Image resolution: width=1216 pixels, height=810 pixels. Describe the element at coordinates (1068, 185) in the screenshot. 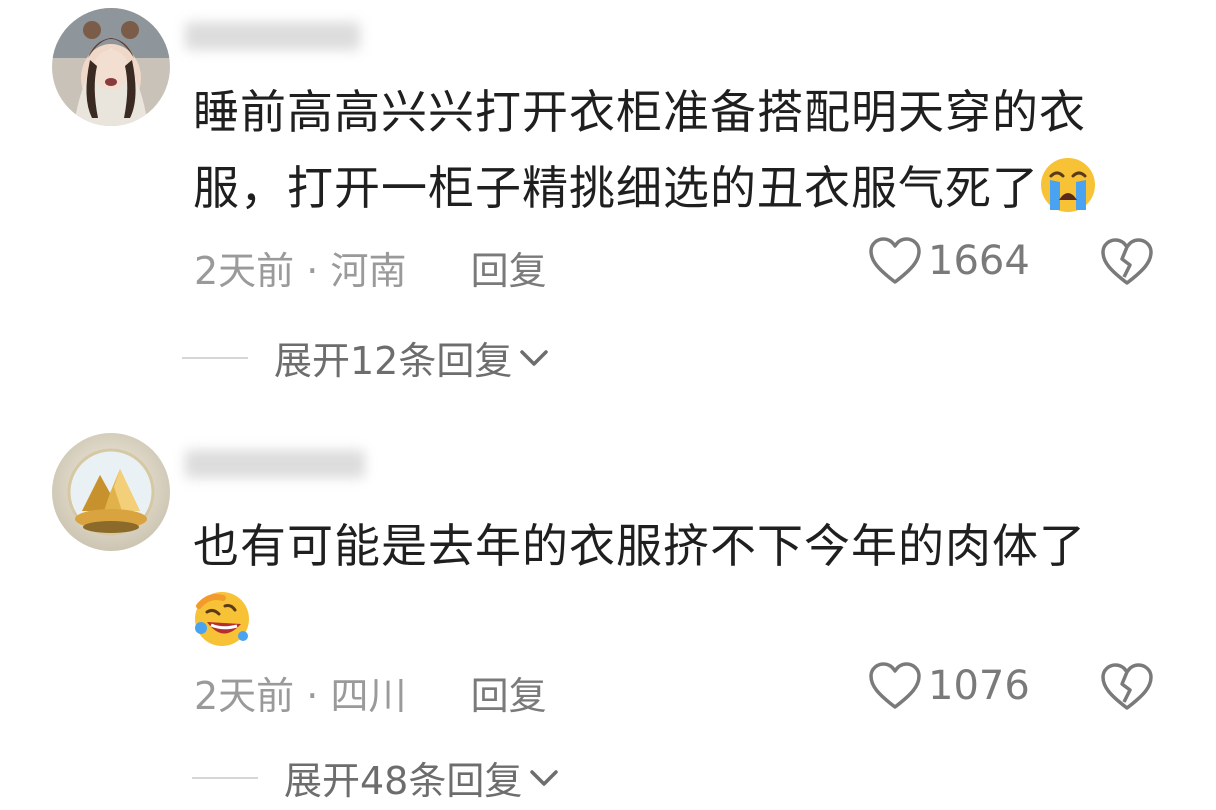

I see `loudly-crying-face-icon` at that location.